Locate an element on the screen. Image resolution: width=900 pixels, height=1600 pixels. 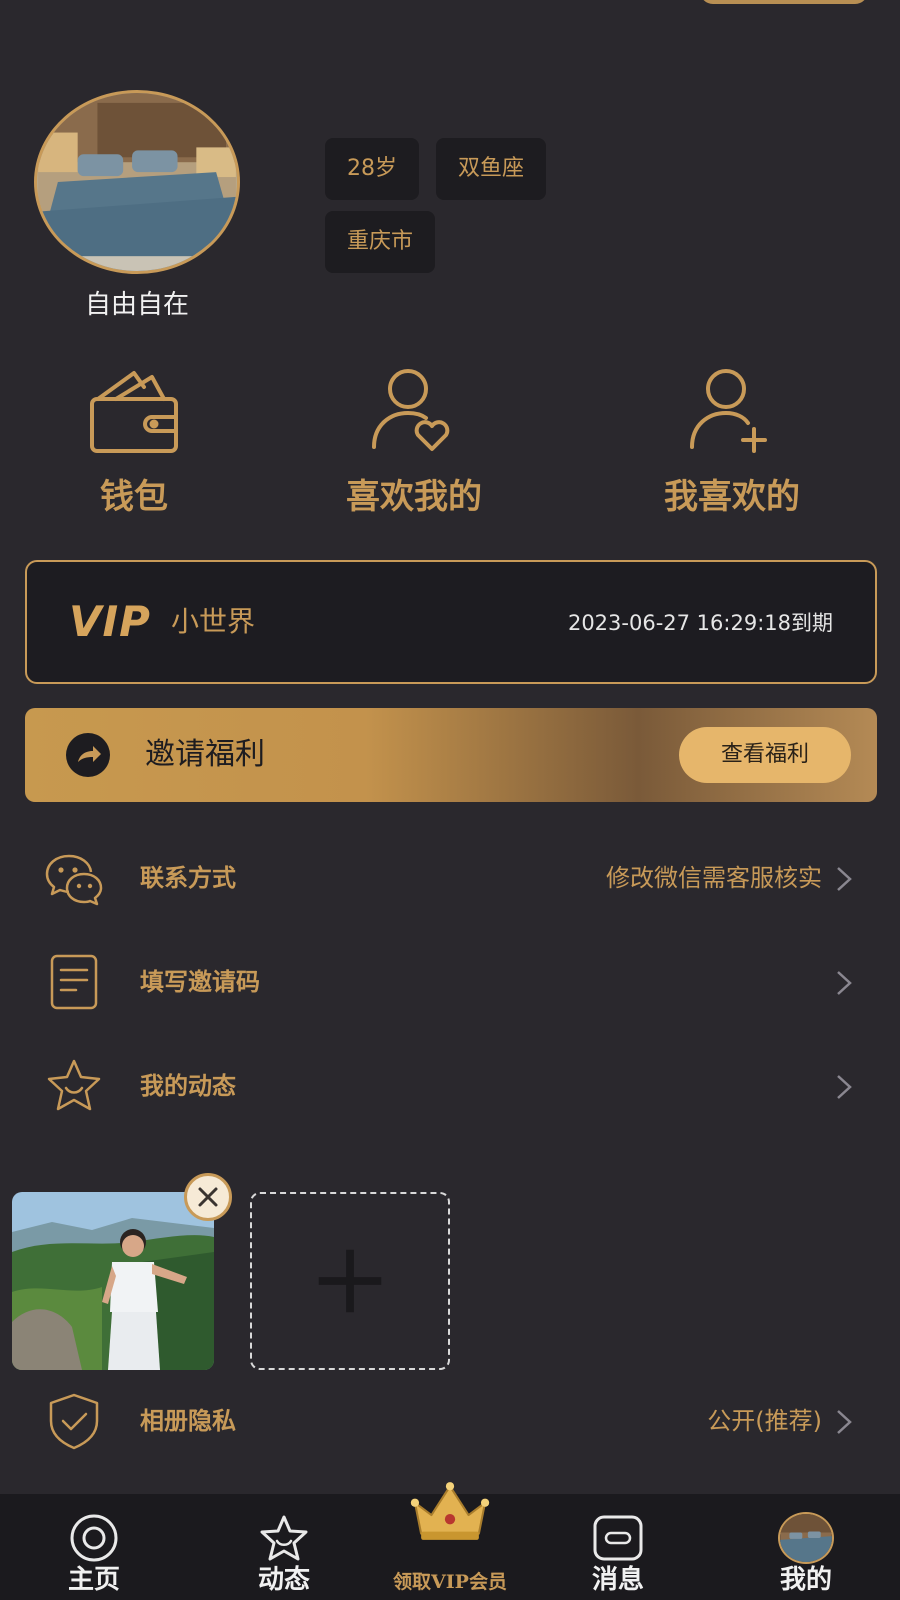
home-circle-icon is located at coordinates (94, 1538).